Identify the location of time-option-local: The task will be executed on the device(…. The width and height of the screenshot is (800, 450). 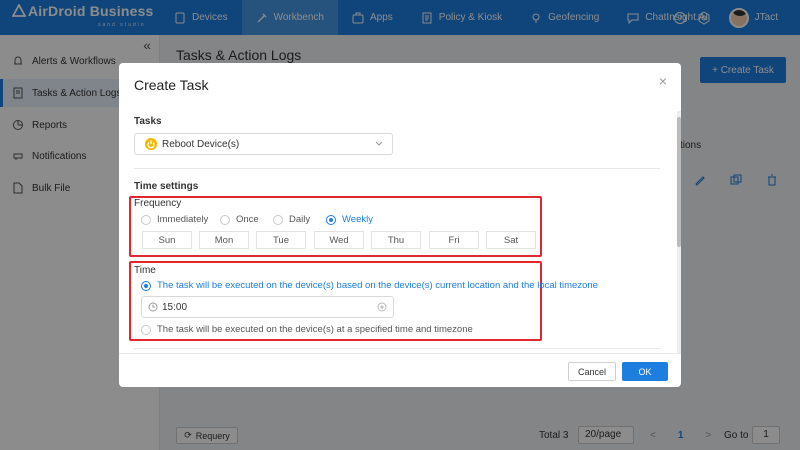
(369, 285).